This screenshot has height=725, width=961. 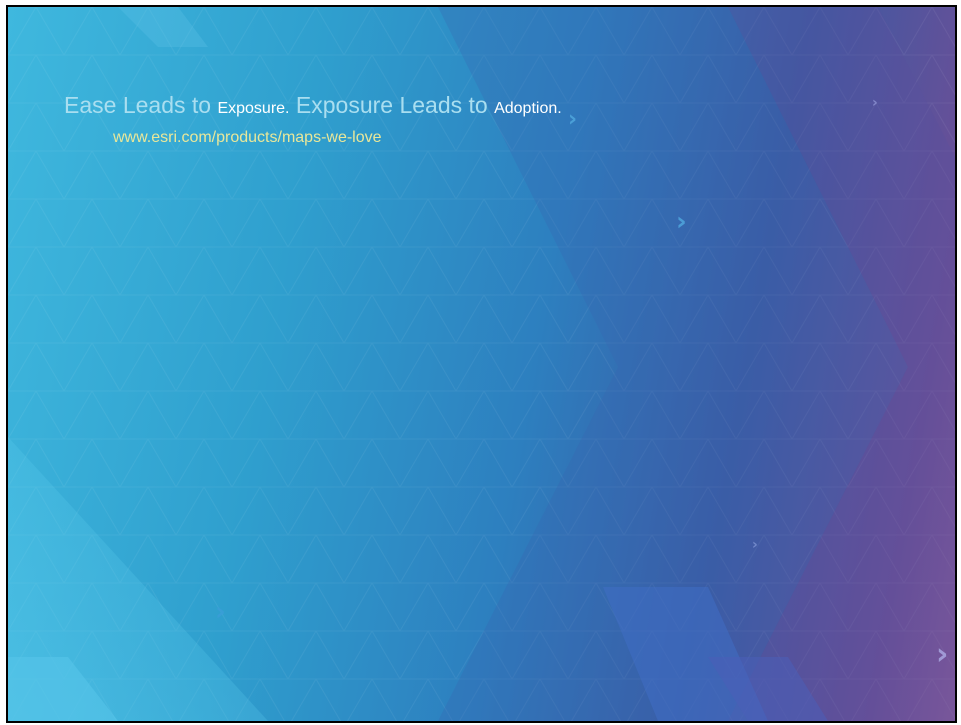 What do you see at coordinates (253, 108) in the screenshot?
I see `title-part-emphasis: Exposure.` at bounding box center [253, 108].